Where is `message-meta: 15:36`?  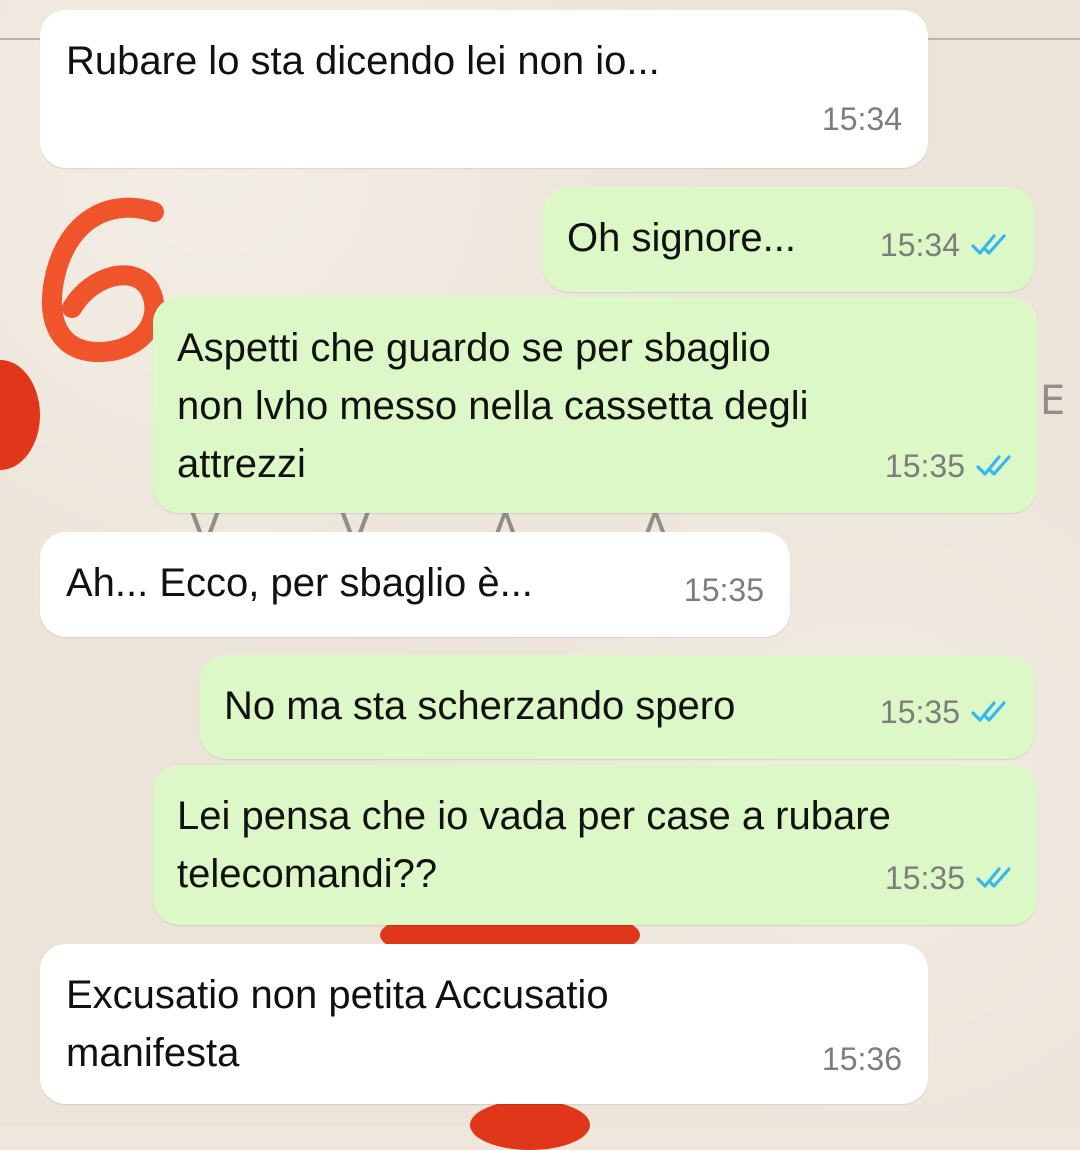
message-meta: 15:36 is located at coordinates (862, 1059).